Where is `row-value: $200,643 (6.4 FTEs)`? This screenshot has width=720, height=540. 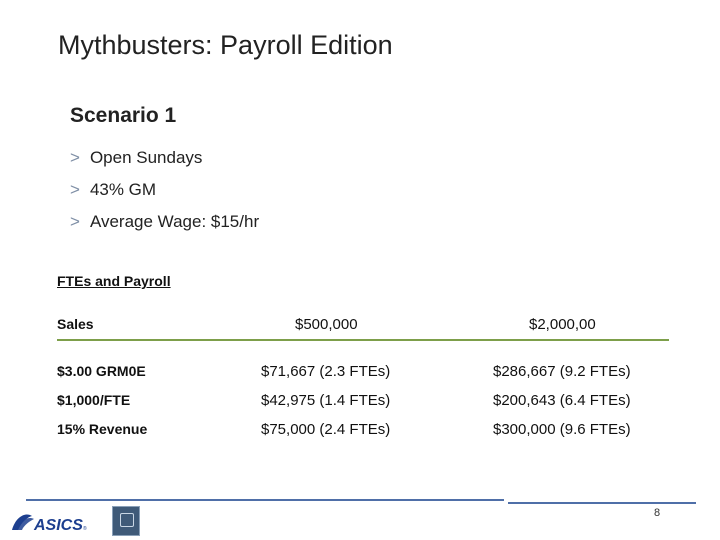 row-value: $200,643 (6.4 FTEs) is located at coordinates (562, 400).